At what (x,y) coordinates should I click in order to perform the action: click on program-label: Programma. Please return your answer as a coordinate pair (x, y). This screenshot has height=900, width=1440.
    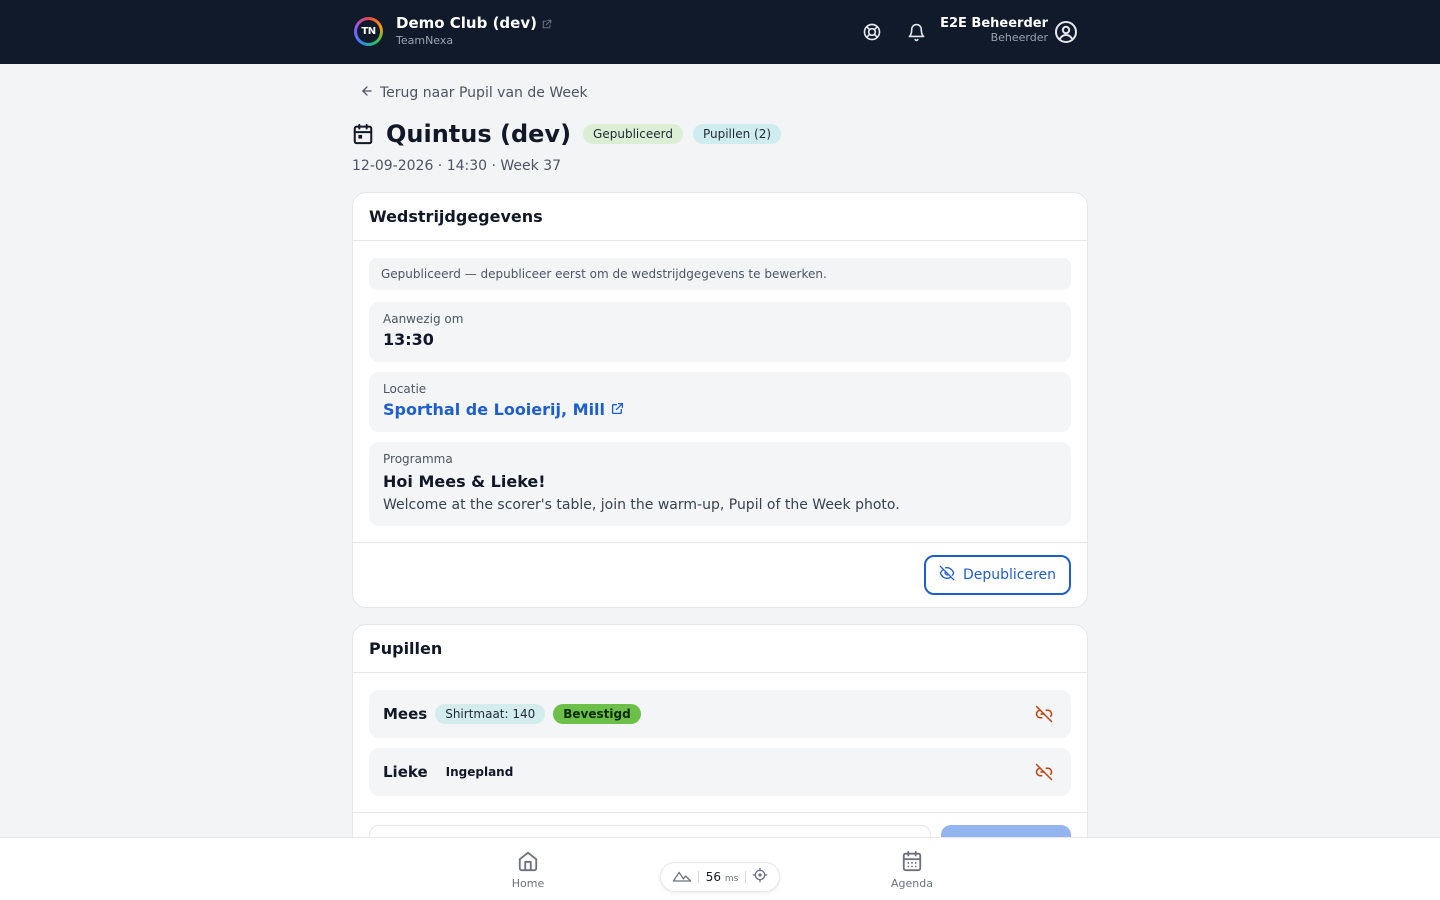
    Looking at the image, I should click on (418, 459).